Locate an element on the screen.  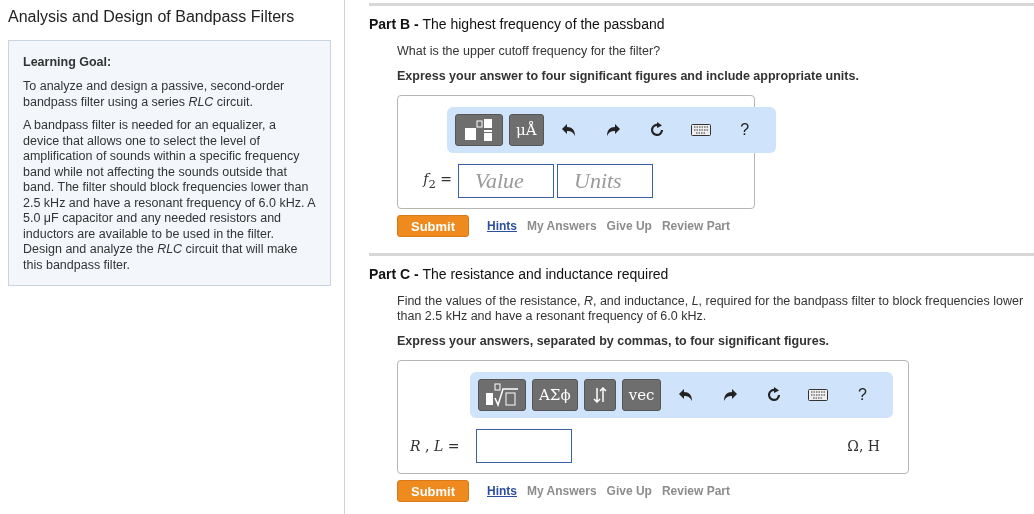
root-template-button is located at coordinates (502, 395).